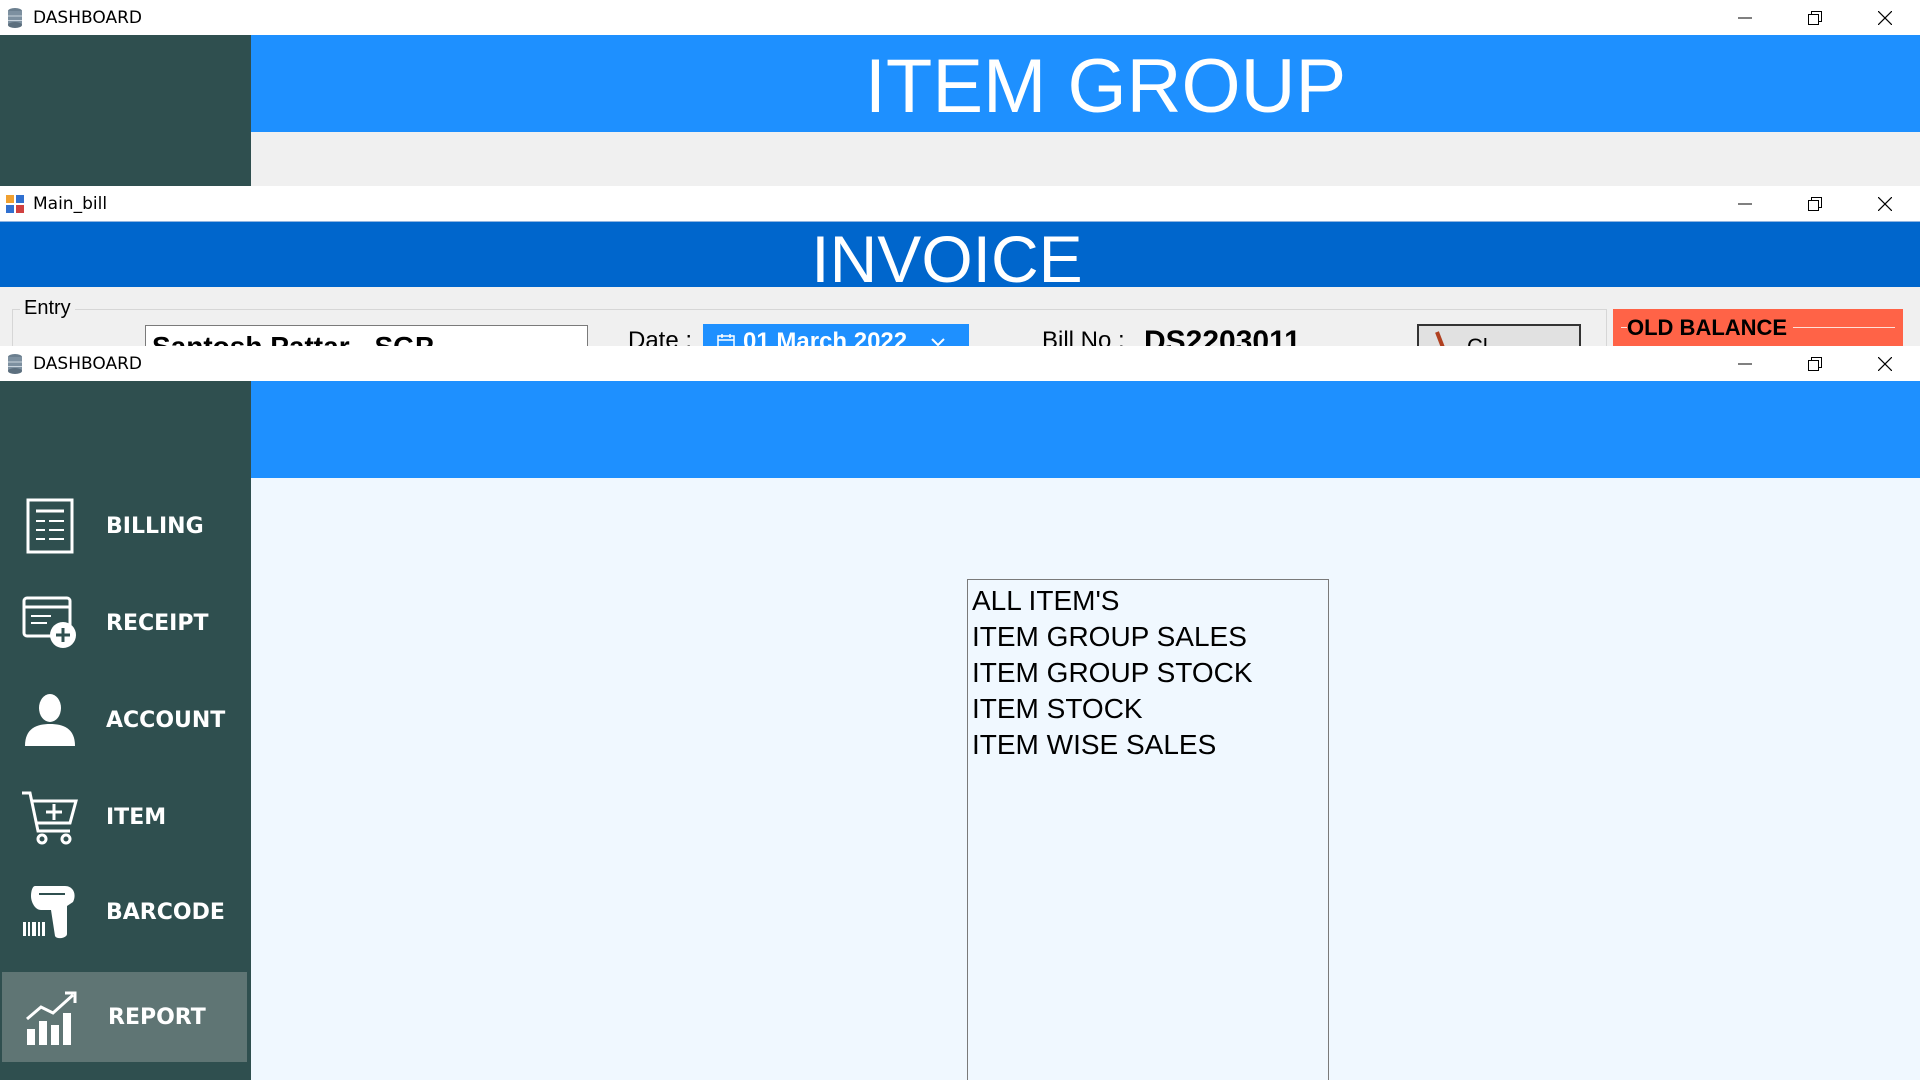 Image resolution: width=1920 pixels, height=1080 pixels. I want to click on list-item: ALL ITEM'S, so click(1148, 601).